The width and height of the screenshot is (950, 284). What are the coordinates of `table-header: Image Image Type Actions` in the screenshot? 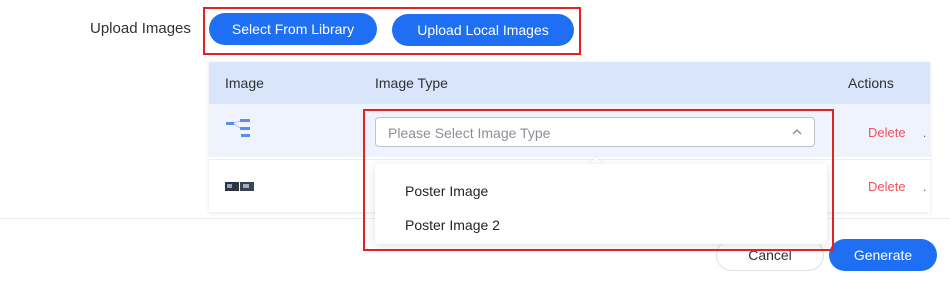 It's located at (569, 83).